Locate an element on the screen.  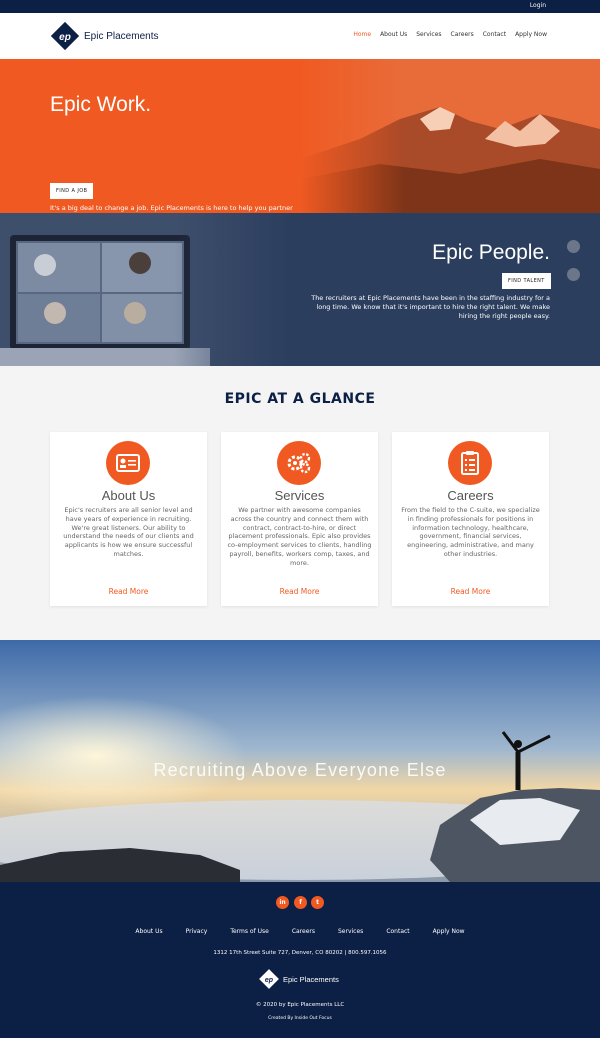
nav-home: Home is located at coordinates (362, 34).